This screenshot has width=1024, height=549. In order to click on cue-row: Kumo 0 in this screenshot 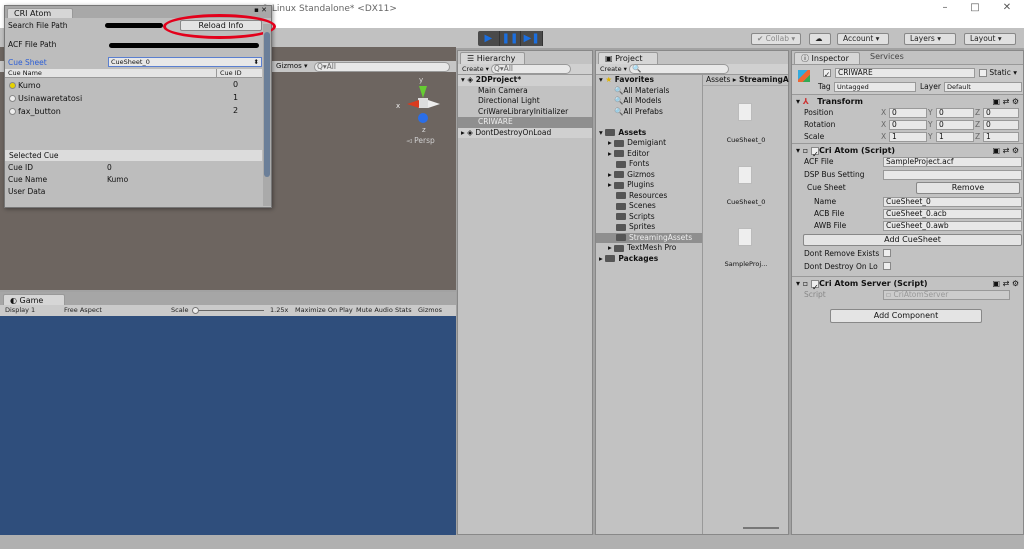, I will do `click(133, 86)`.